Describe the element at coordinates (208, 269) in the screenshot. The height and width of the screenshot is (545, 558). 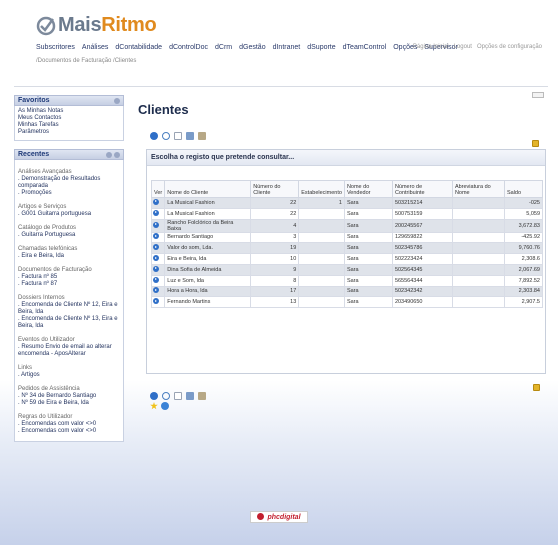
I see `cell-nome-cliente: Dina Sofia de Almeida` at that location.